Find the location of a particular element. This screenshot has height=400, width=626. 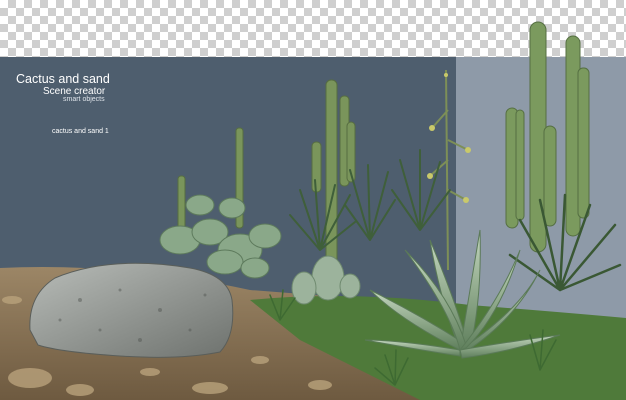

granite-rock is located at coordinates (131, 310).